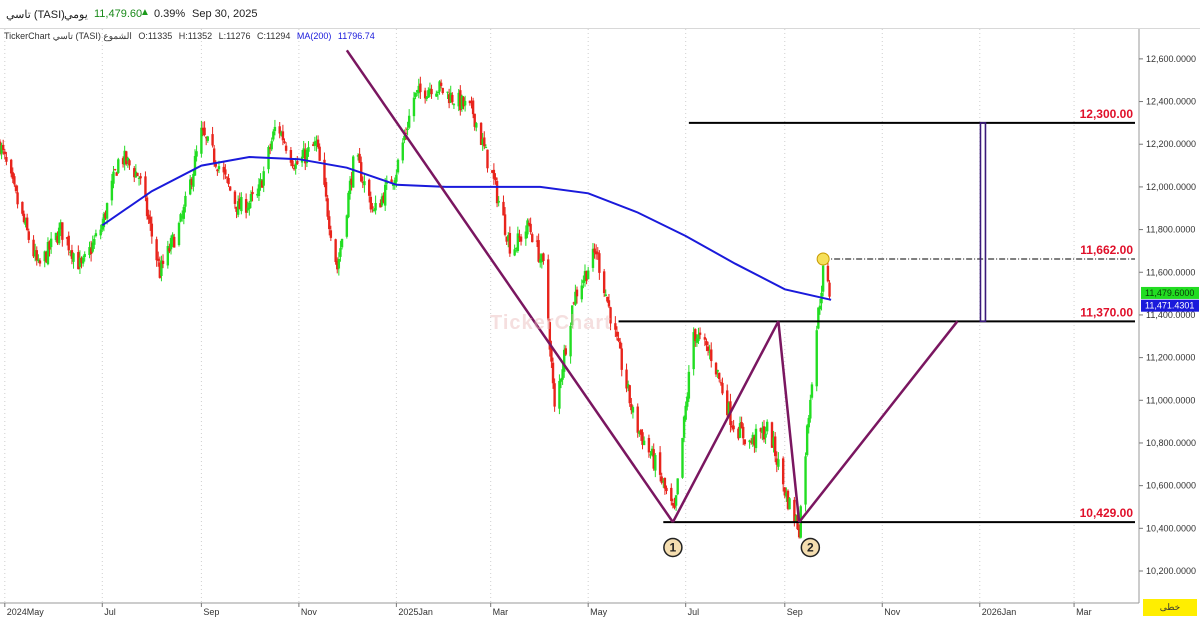 Image resolution: width=1200 pixels, height=619 pixels. I want to click on corner-button: خطى, so click(1170, 607).